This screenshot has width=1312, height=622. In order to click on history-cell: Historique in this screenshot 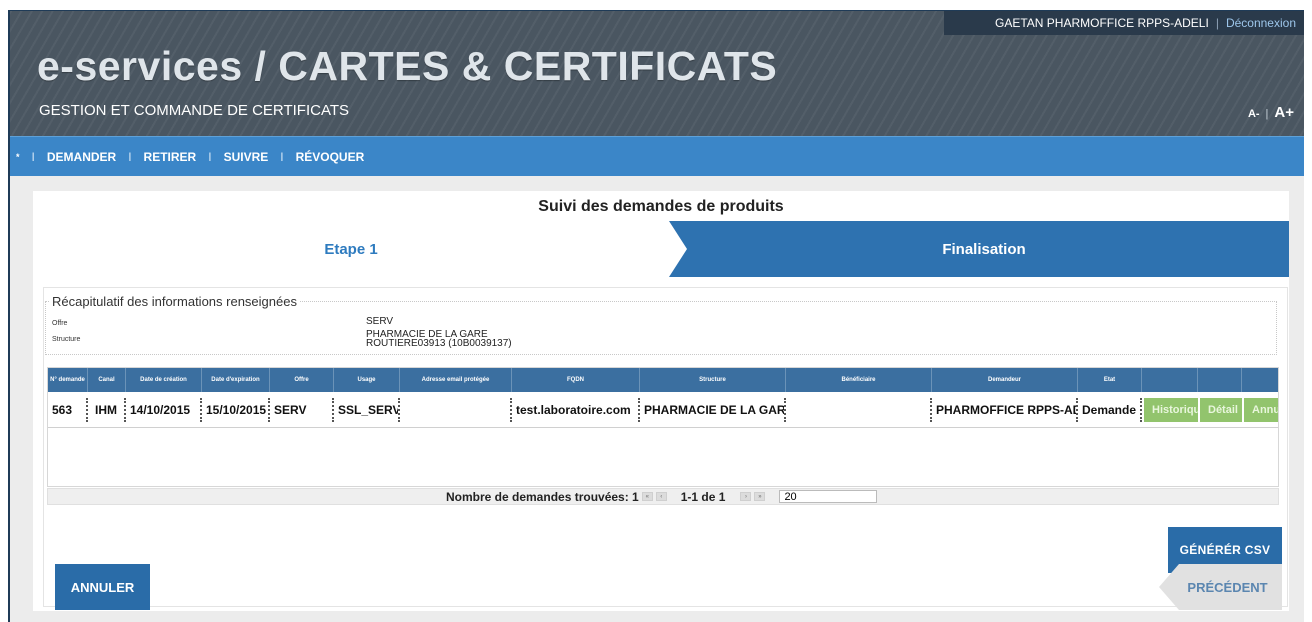, I will do `click(1170, 409)`.